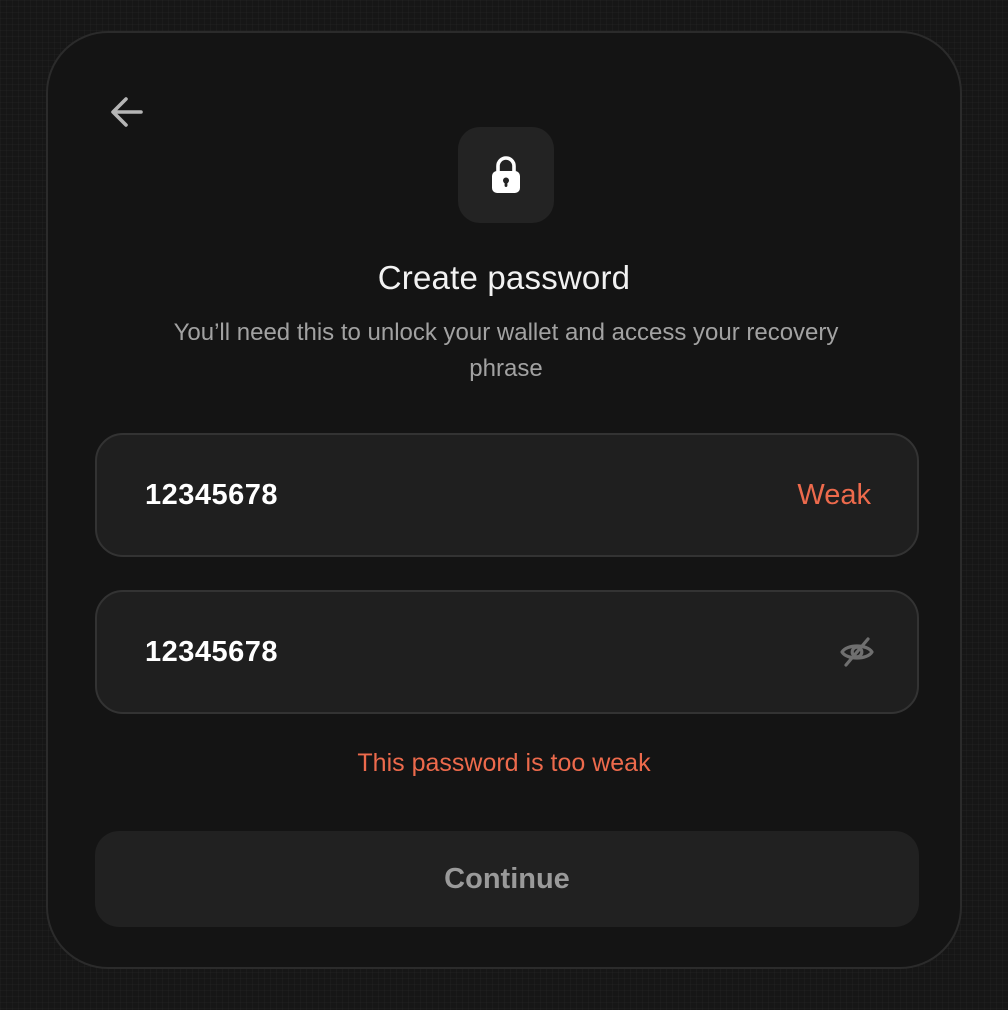  I want to click on password-strength-label: Weak, so click(834, 494).